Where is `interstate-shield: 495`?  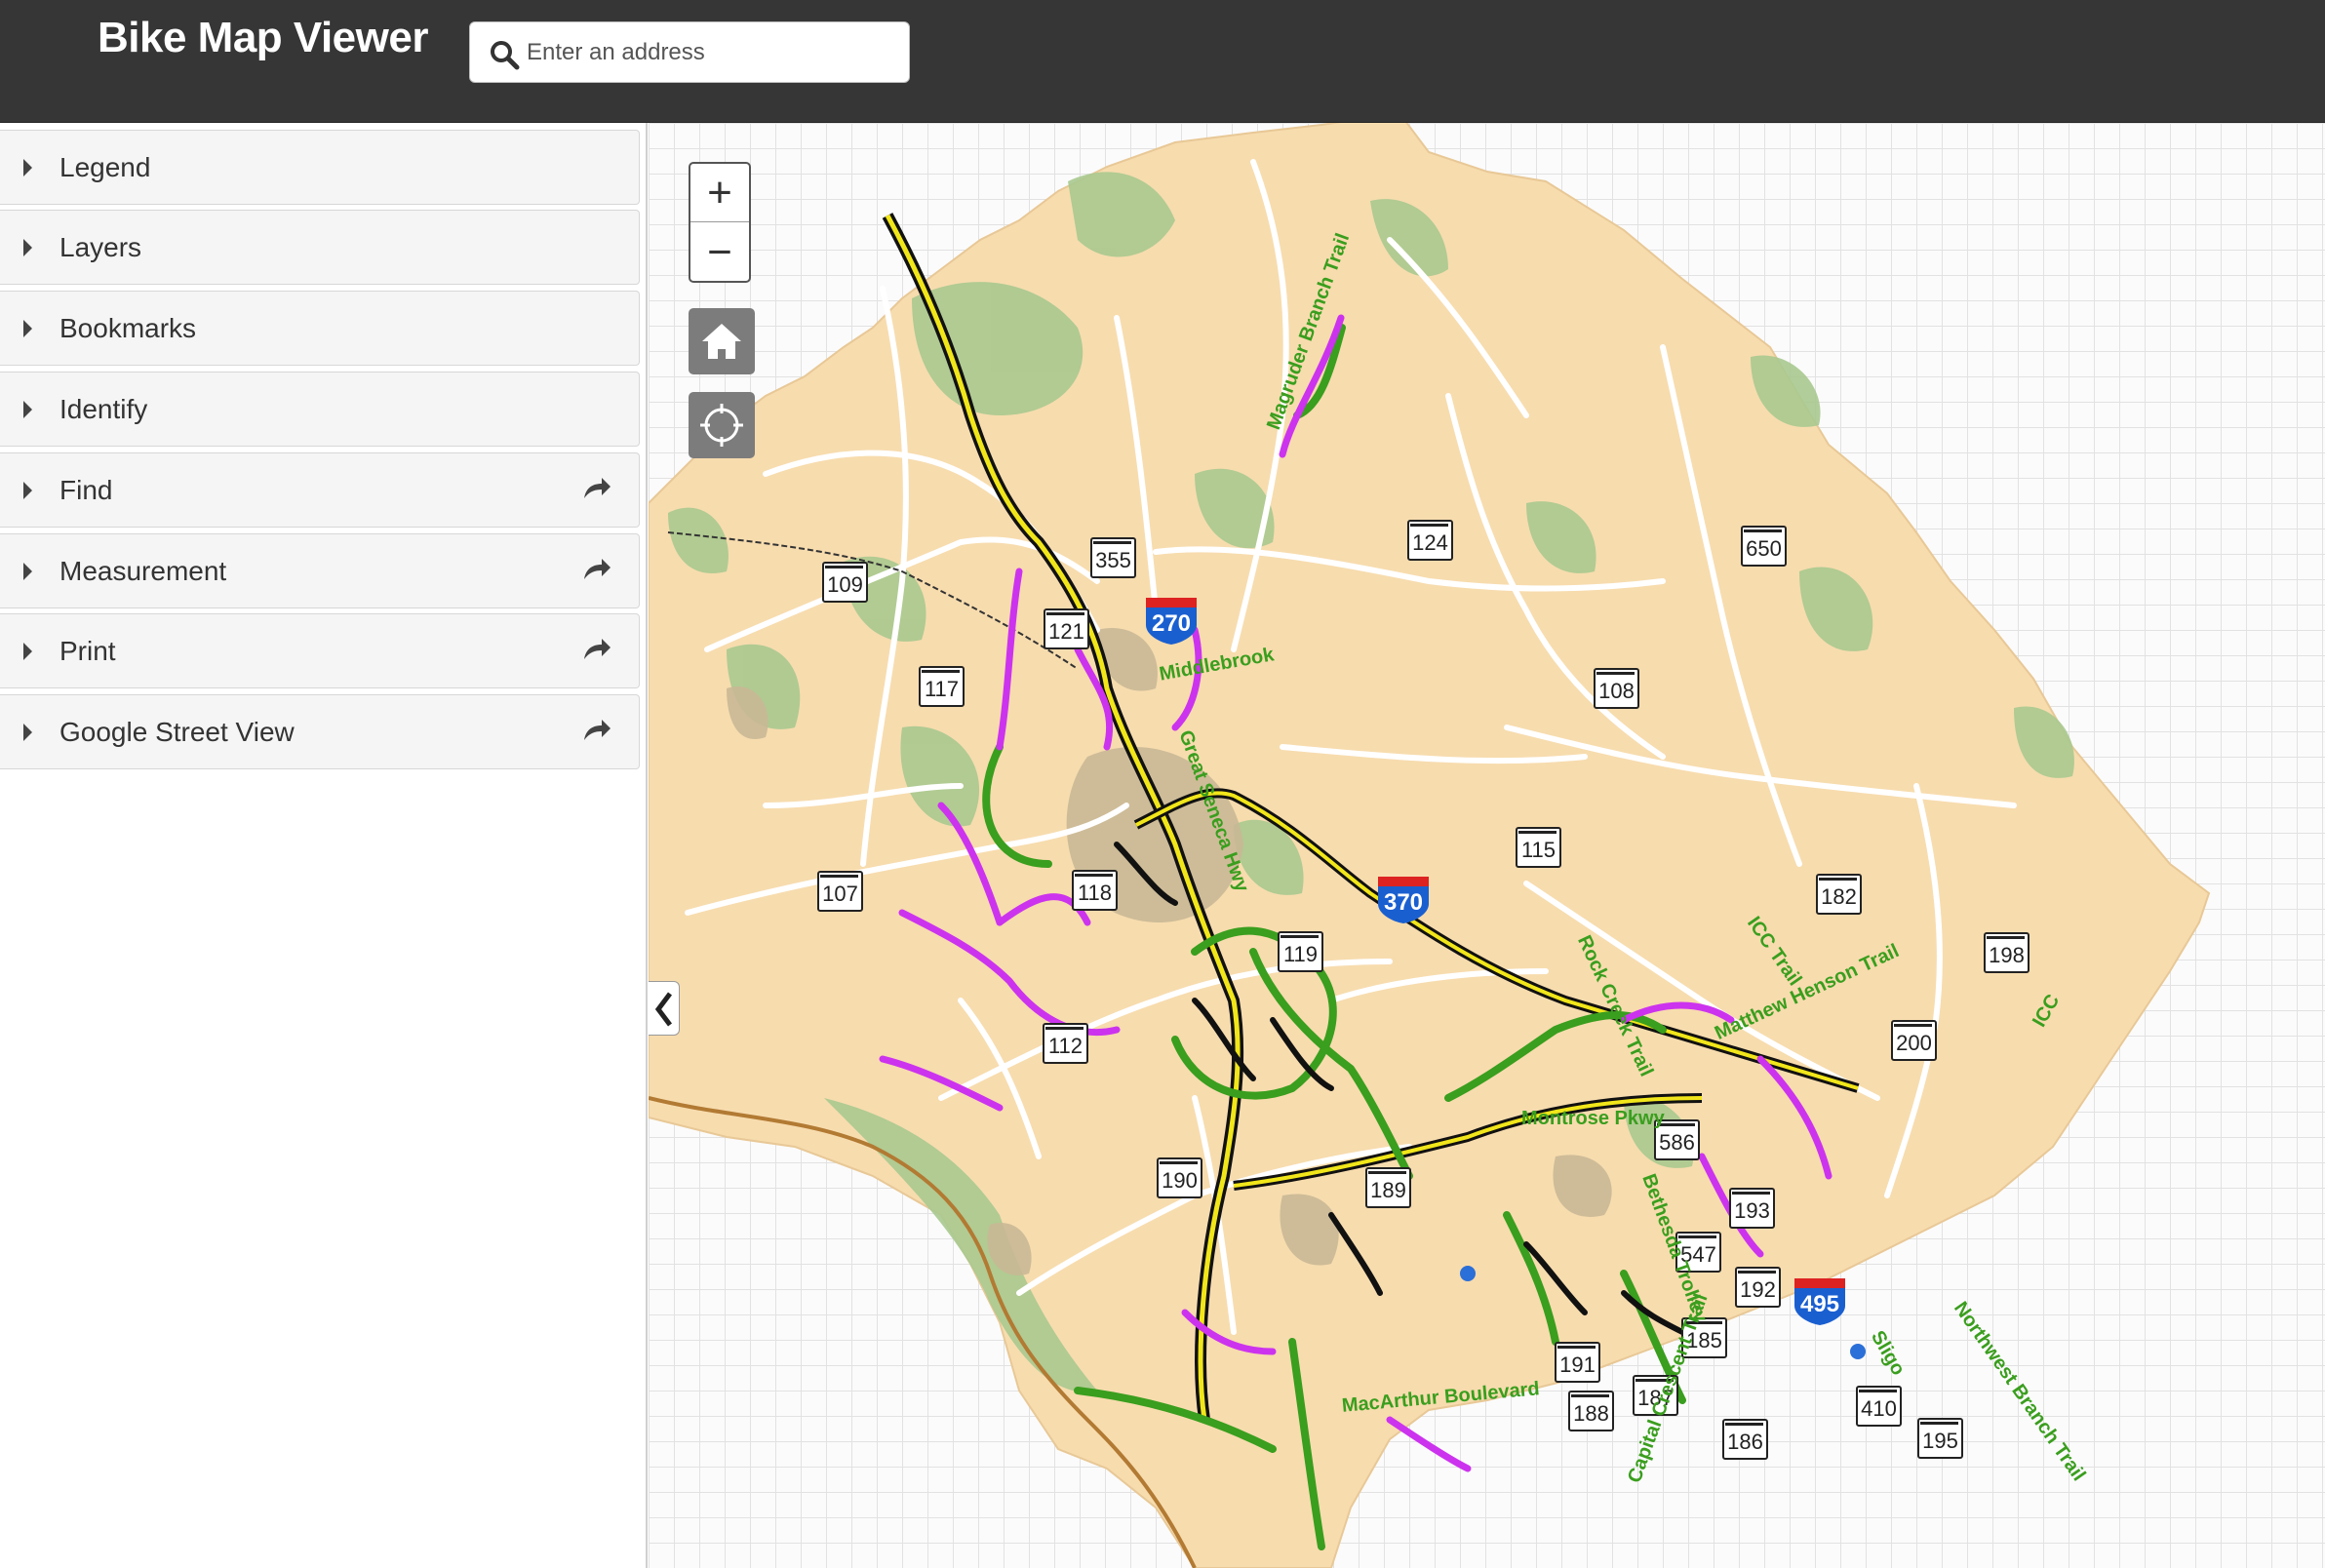 interstate-shield: 495 is located at coordinates (1820, 1300).